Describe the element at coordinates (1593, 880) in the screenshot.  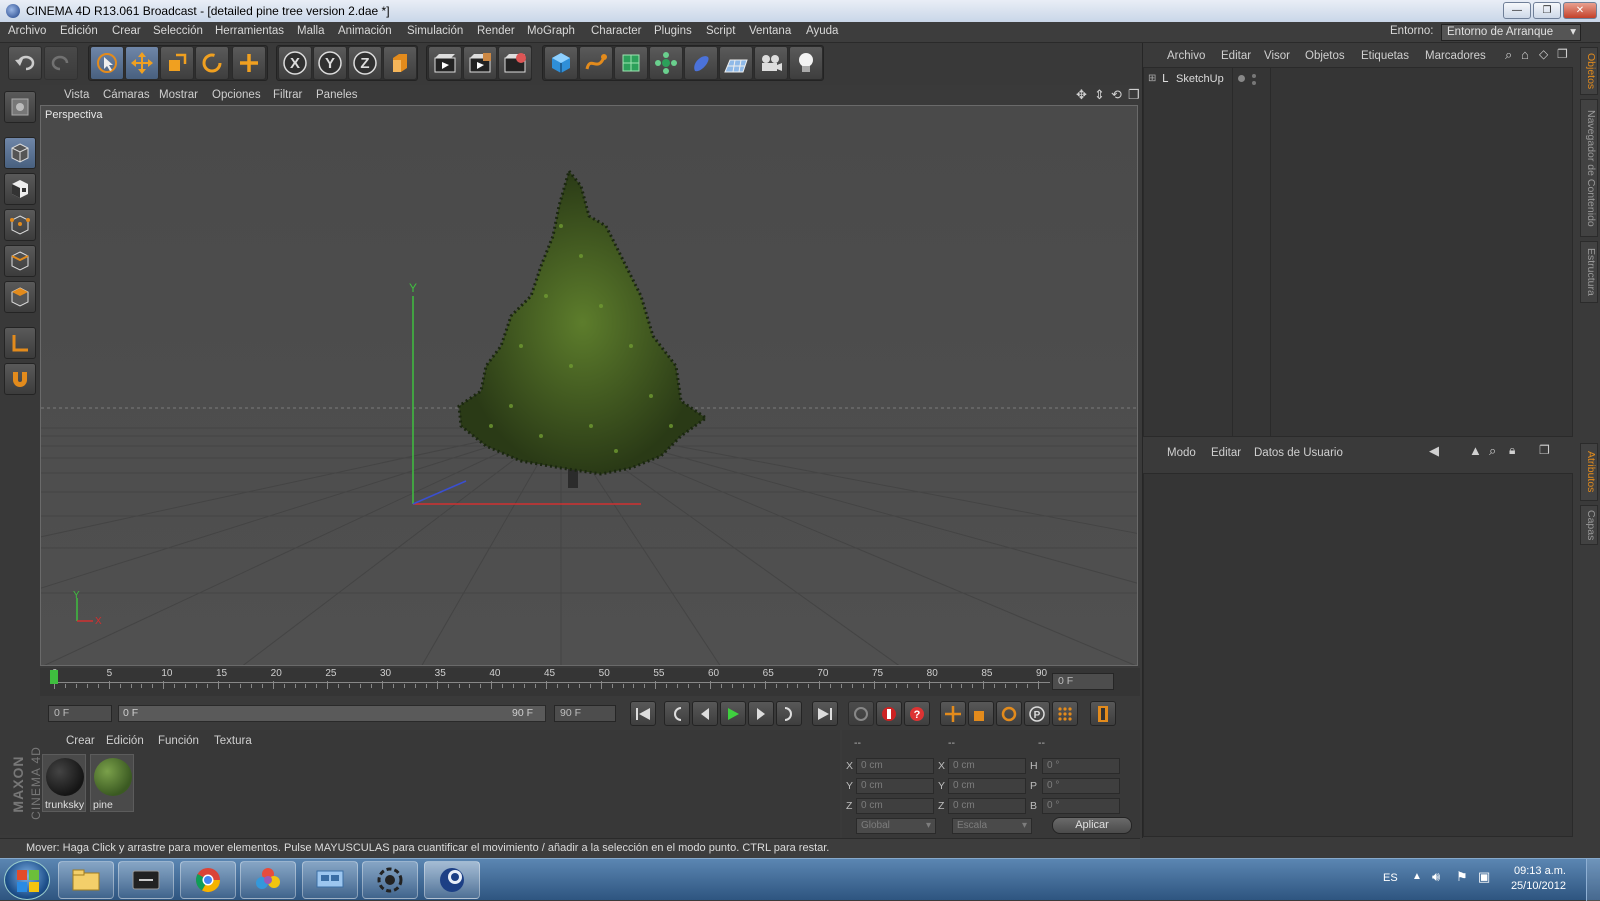
I see `show-desktop-button` at that location.